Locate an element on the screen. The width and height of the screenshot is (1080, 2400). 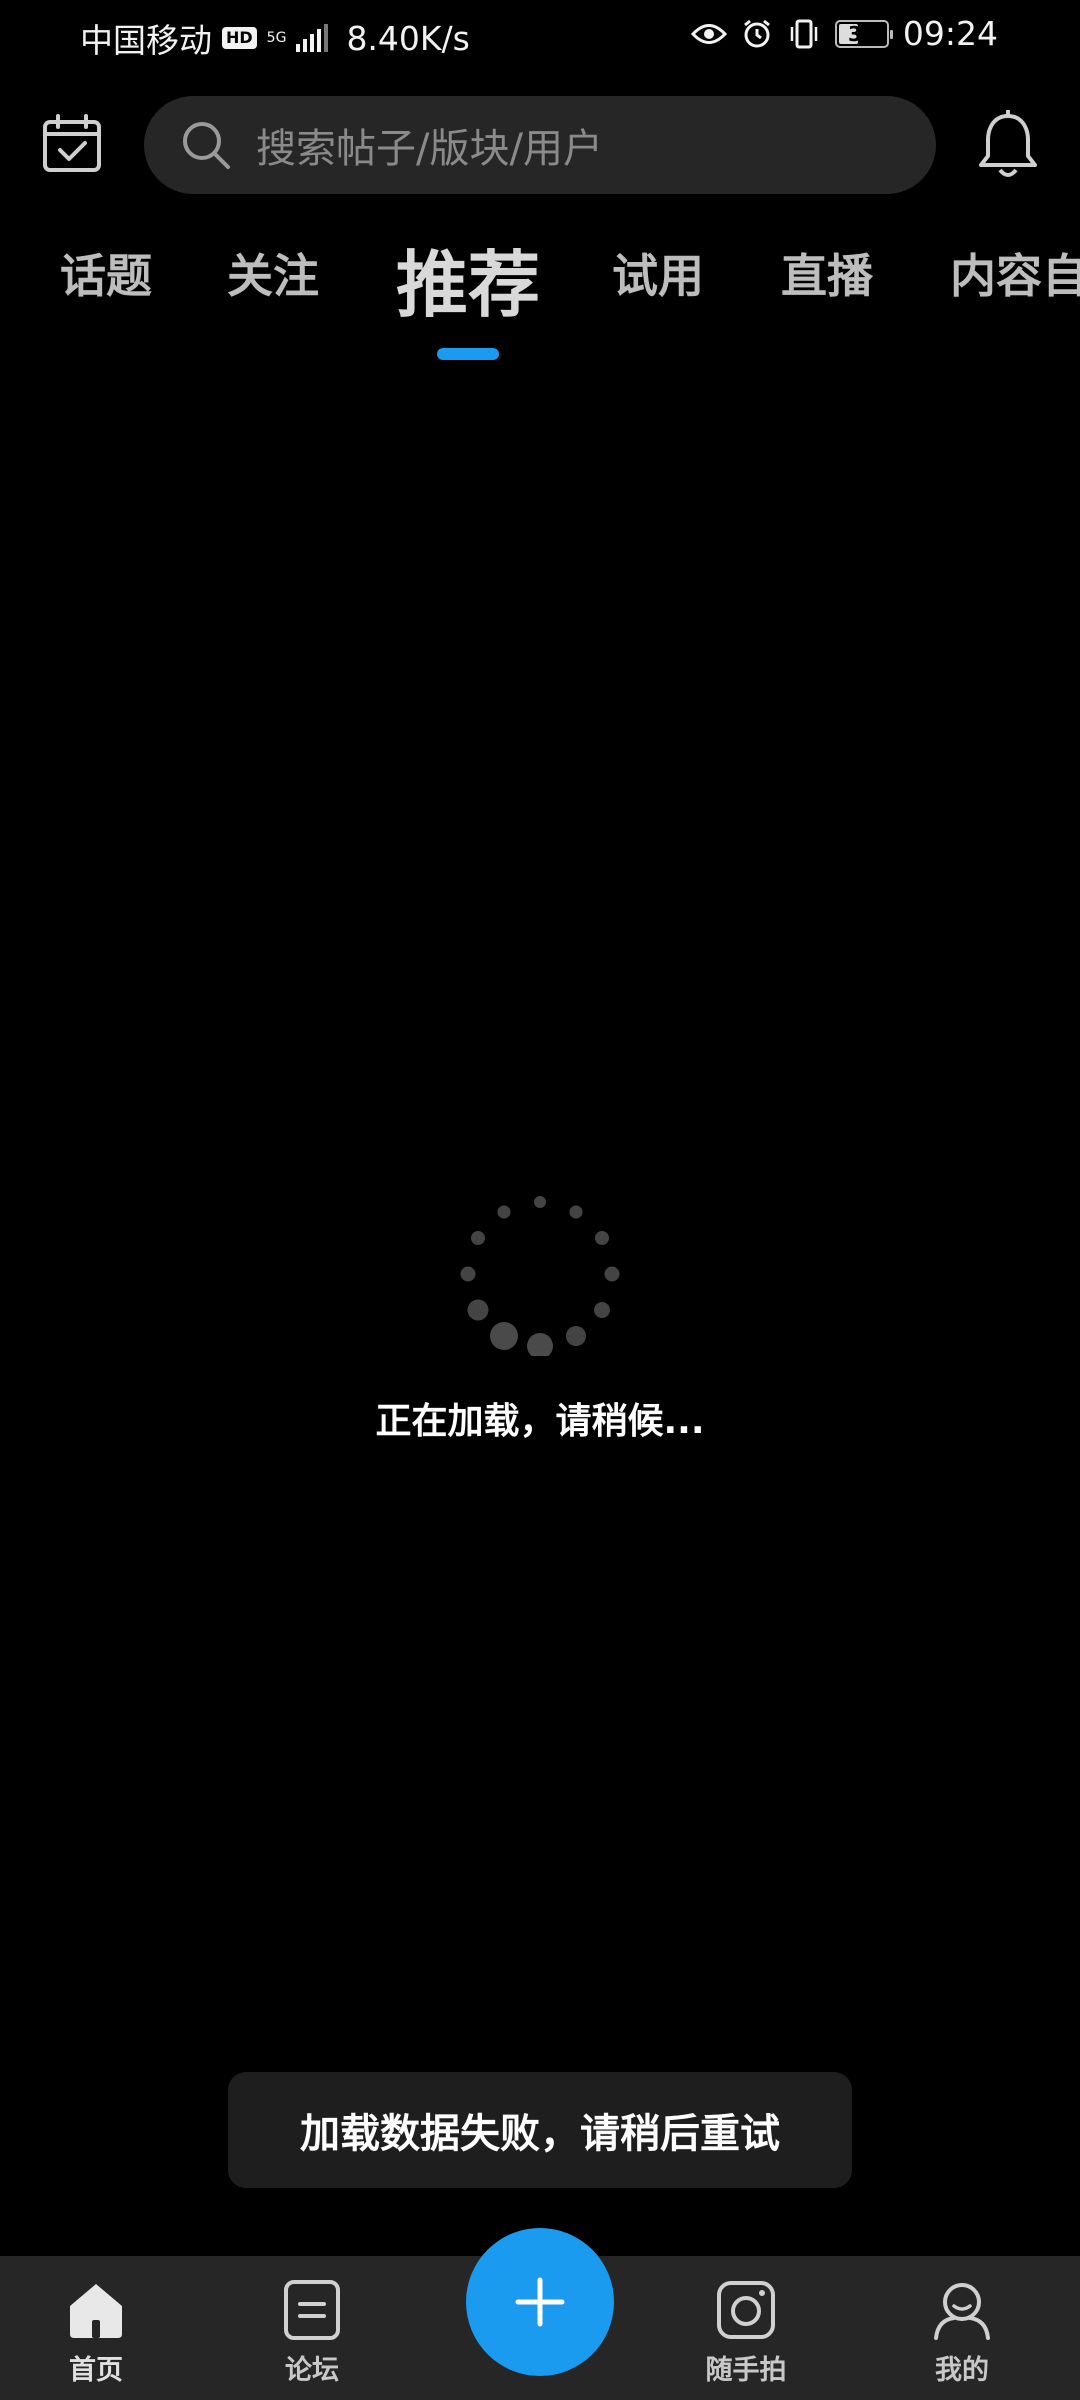
status-bar: 中国移动 HD 5G 8.40K/s 38 09:24 is located at coordinates (540, 36).